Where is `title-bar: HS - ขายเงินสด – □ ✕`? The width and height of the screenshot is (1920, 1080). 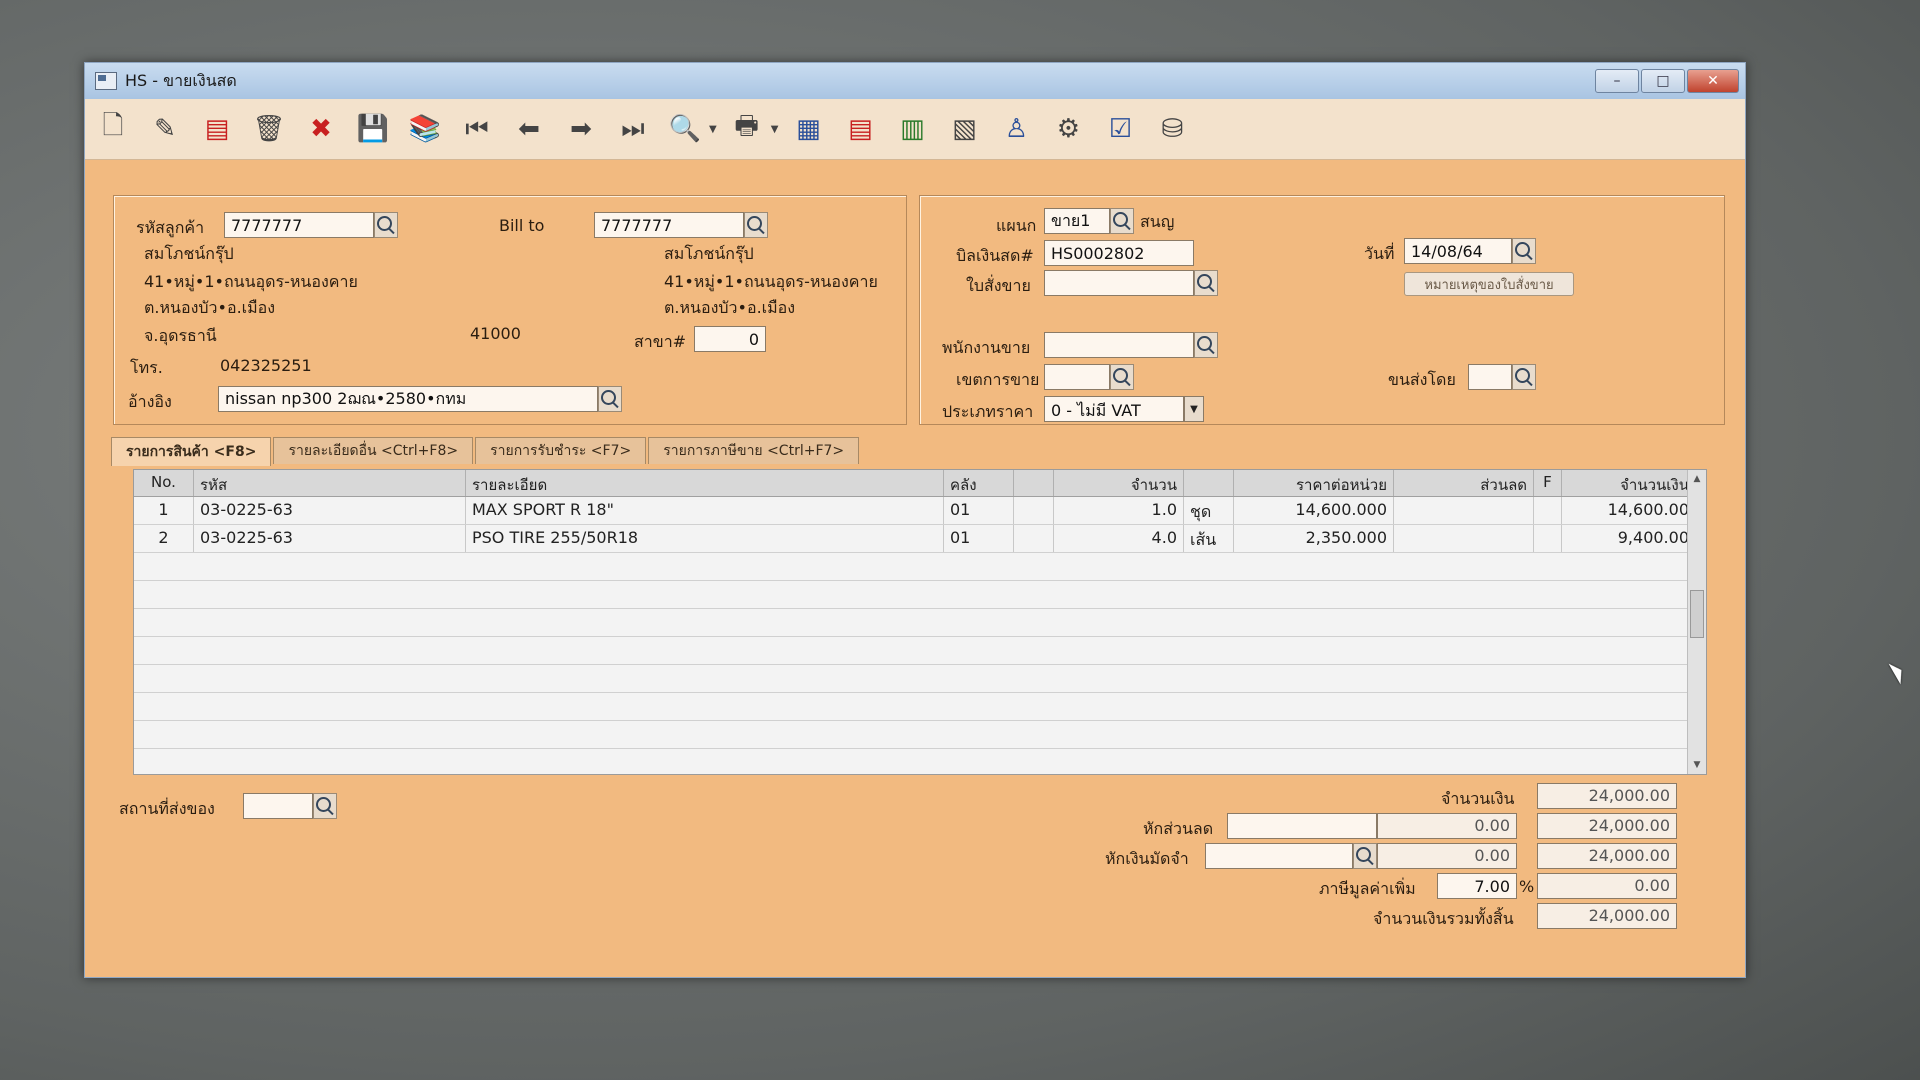
title-bar: HS - ขายเงินสด – □ ✕ is located at coordinates (915, 81).